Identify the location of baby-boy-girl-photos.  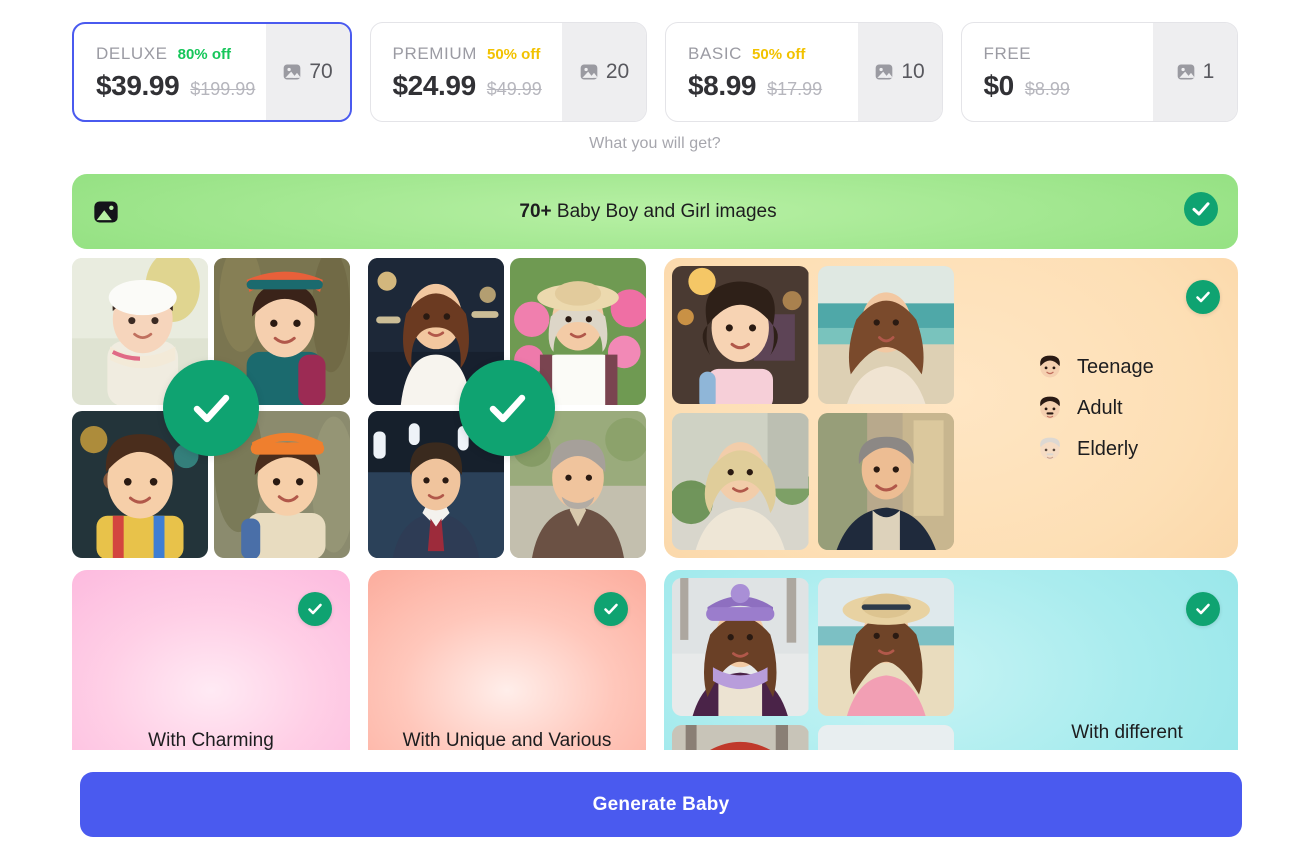
(211, 408).